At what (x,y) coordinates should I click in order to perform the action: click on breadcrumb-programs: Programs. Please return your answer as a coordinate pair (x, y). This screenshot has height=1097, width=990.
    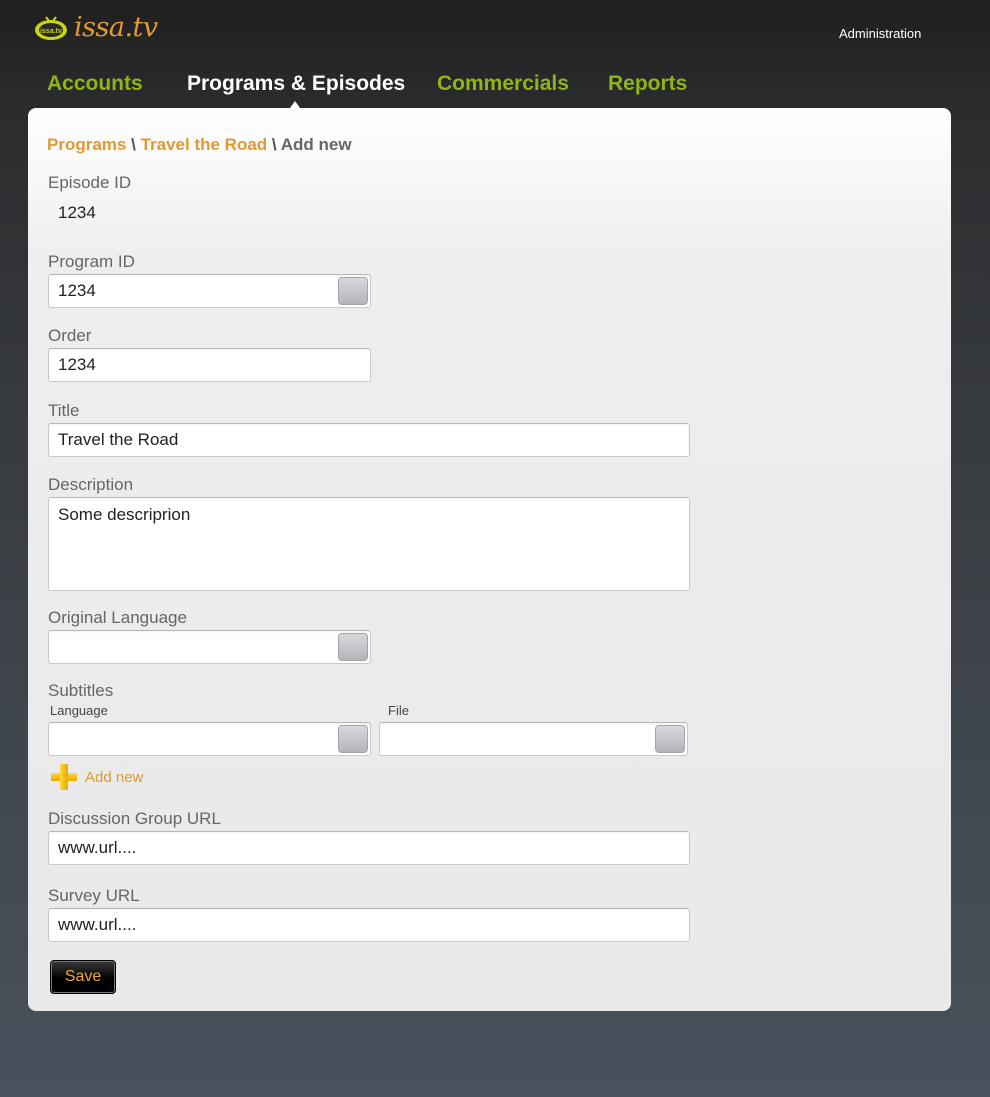
    Looking at the image, I should click on (86, 144).